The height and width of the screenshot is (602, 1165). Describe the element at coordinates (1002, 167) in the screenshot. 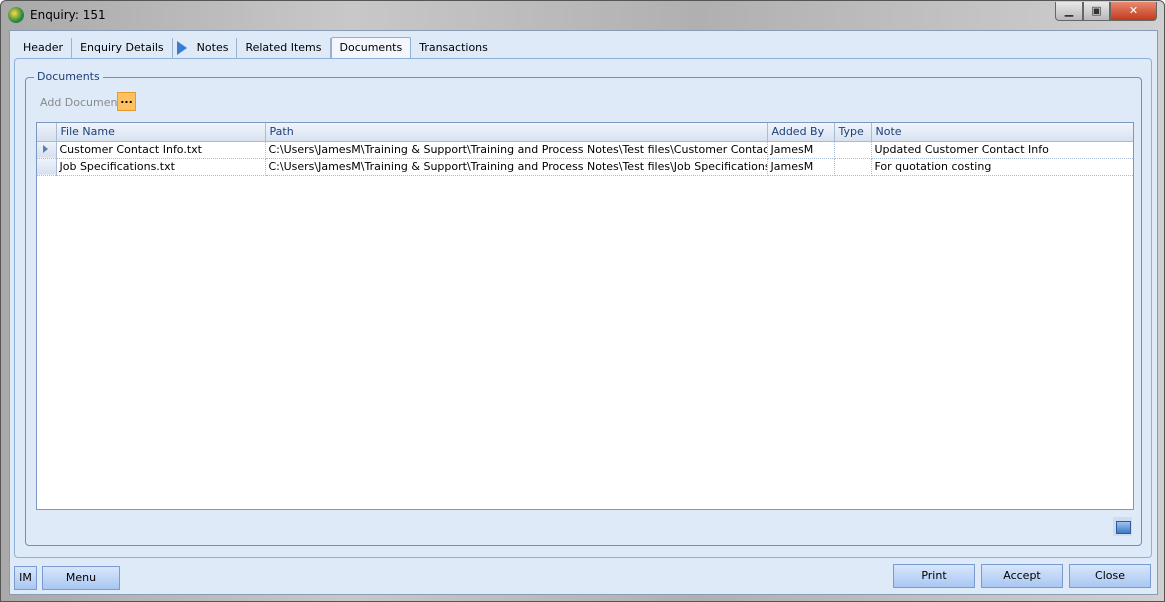

I see `cell-note: For quotation costing` at that location.